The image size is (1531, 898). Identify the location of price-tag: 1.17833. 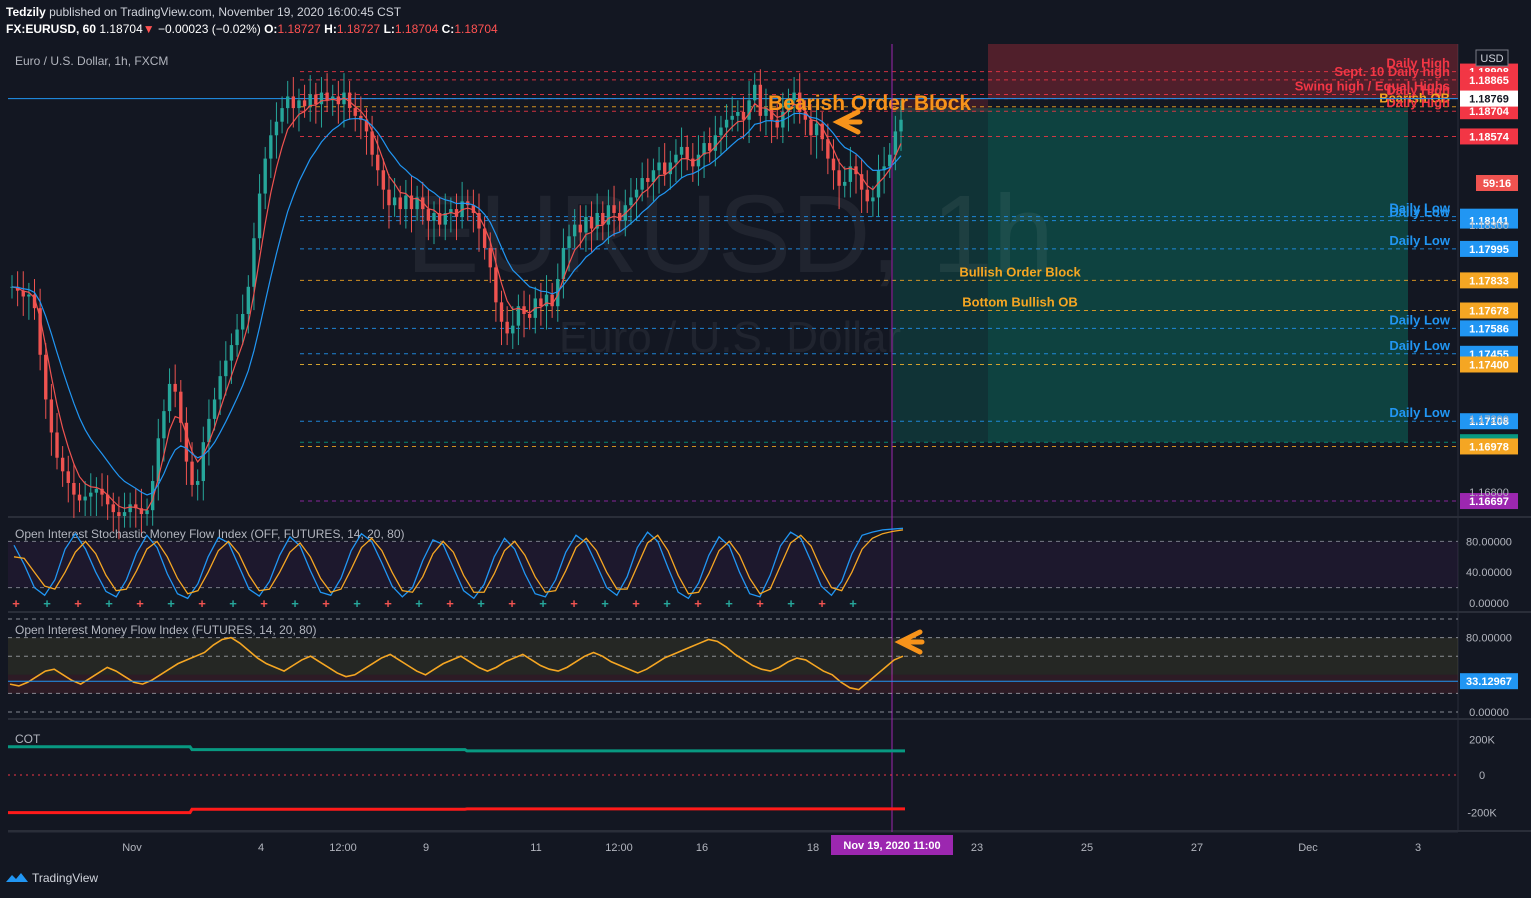
(1489, 280).